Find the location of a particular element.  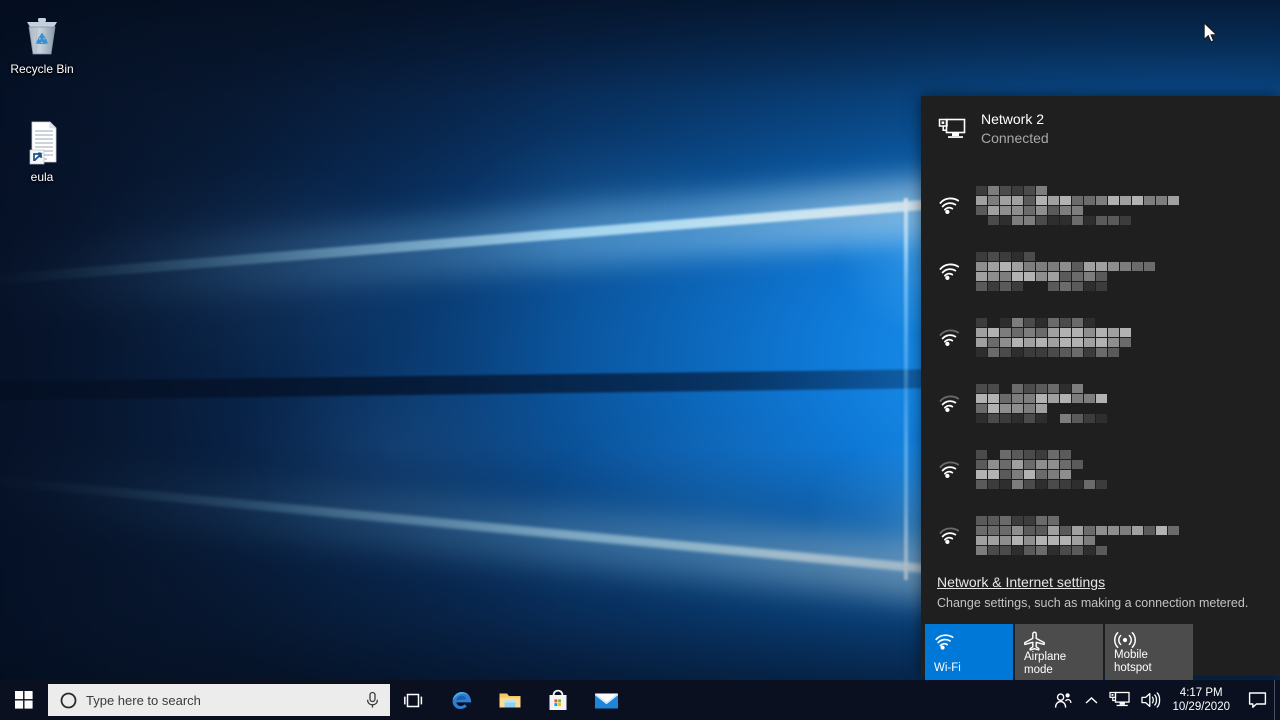

speech-bubble-icon is located at coordinates (1257, 700).